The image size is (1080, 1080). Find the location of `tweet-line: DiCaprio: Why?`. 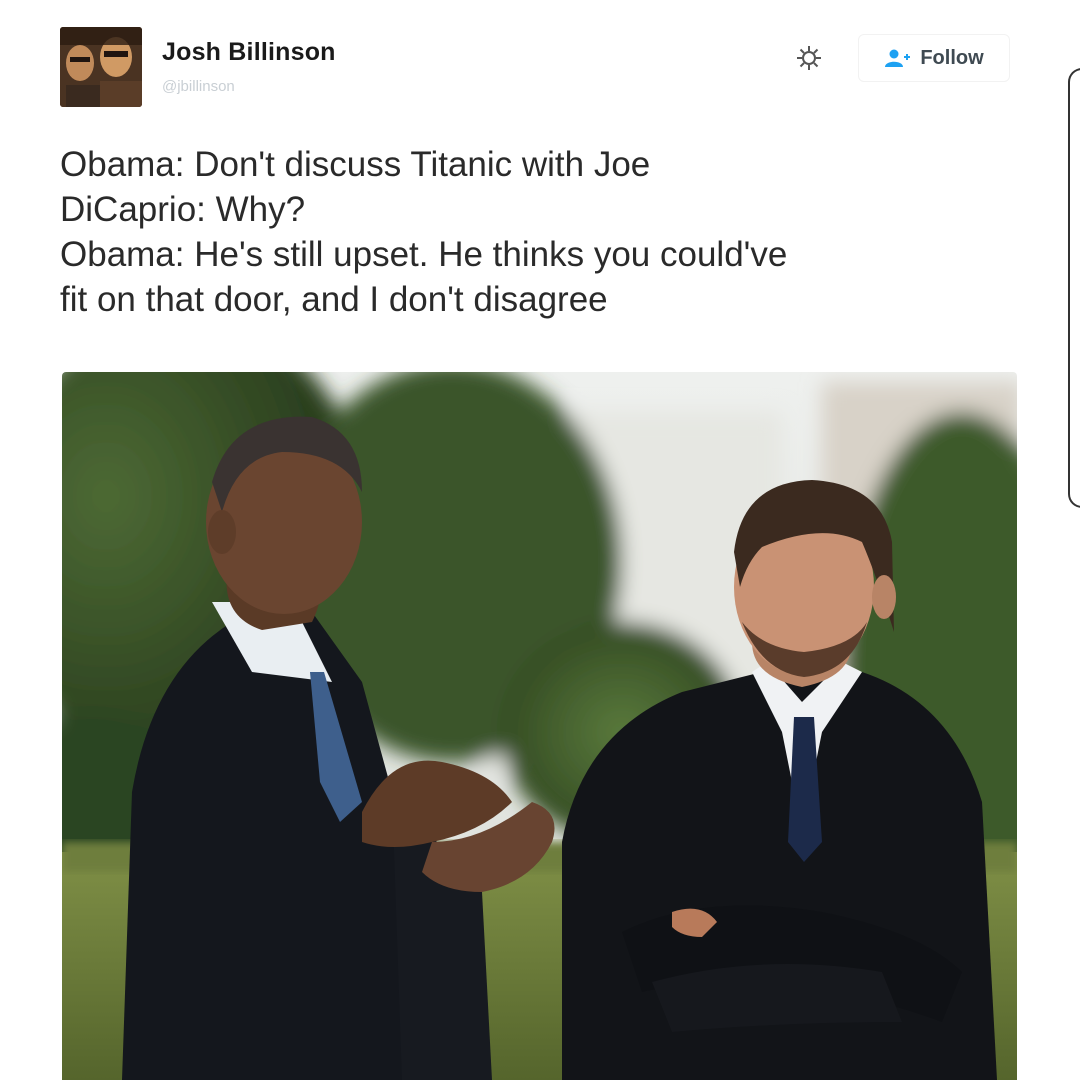

tweet-line: DiCaprio: Why? is located at coordinates (183, 209).